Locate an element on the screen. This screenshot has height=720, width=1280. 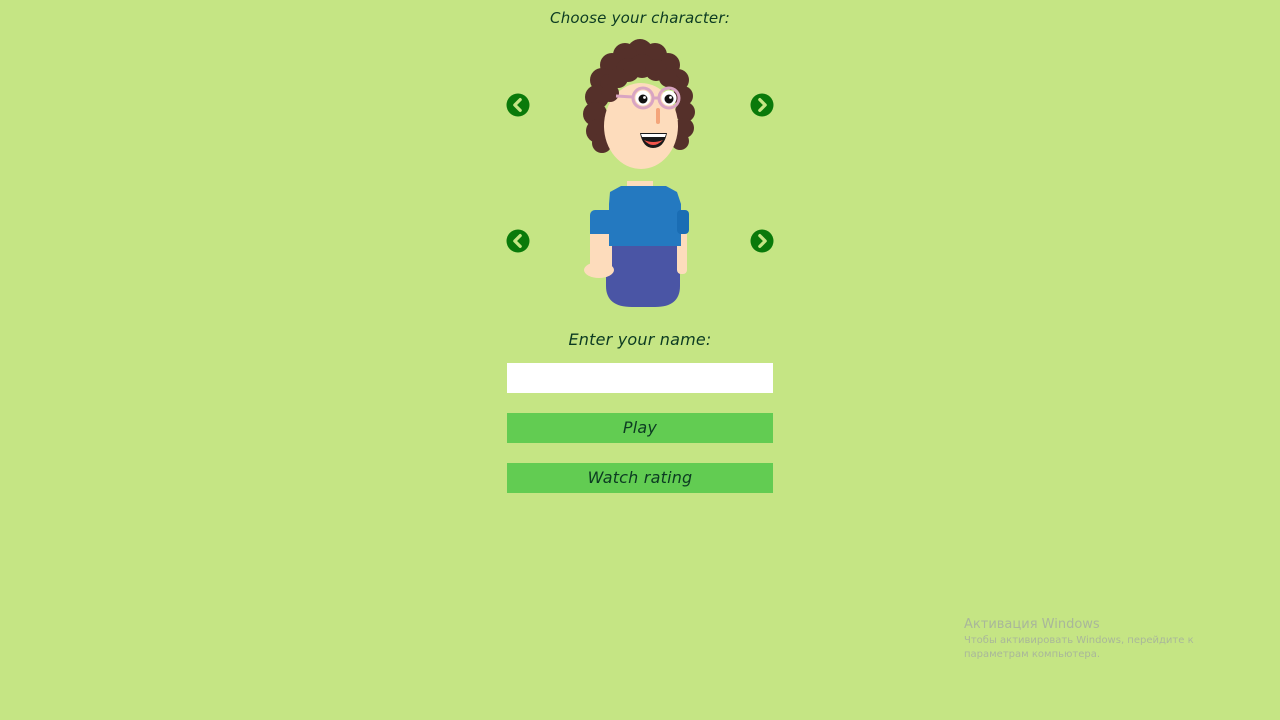
name-label: Enter your name: is located at coordinates (640, 339).